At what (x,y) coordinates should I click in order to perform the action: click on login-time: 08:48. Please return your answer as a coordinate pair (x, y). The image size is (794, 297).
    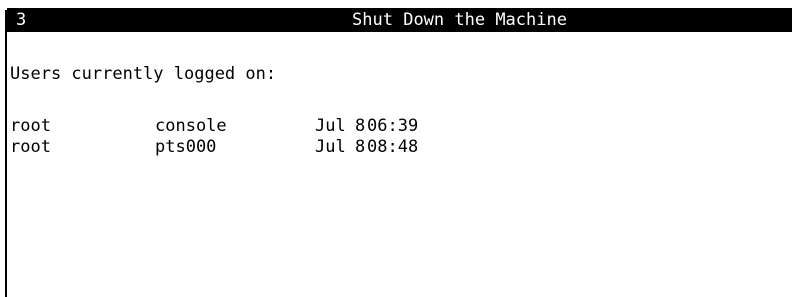
    Looking at the image, I should click on (393, 147).